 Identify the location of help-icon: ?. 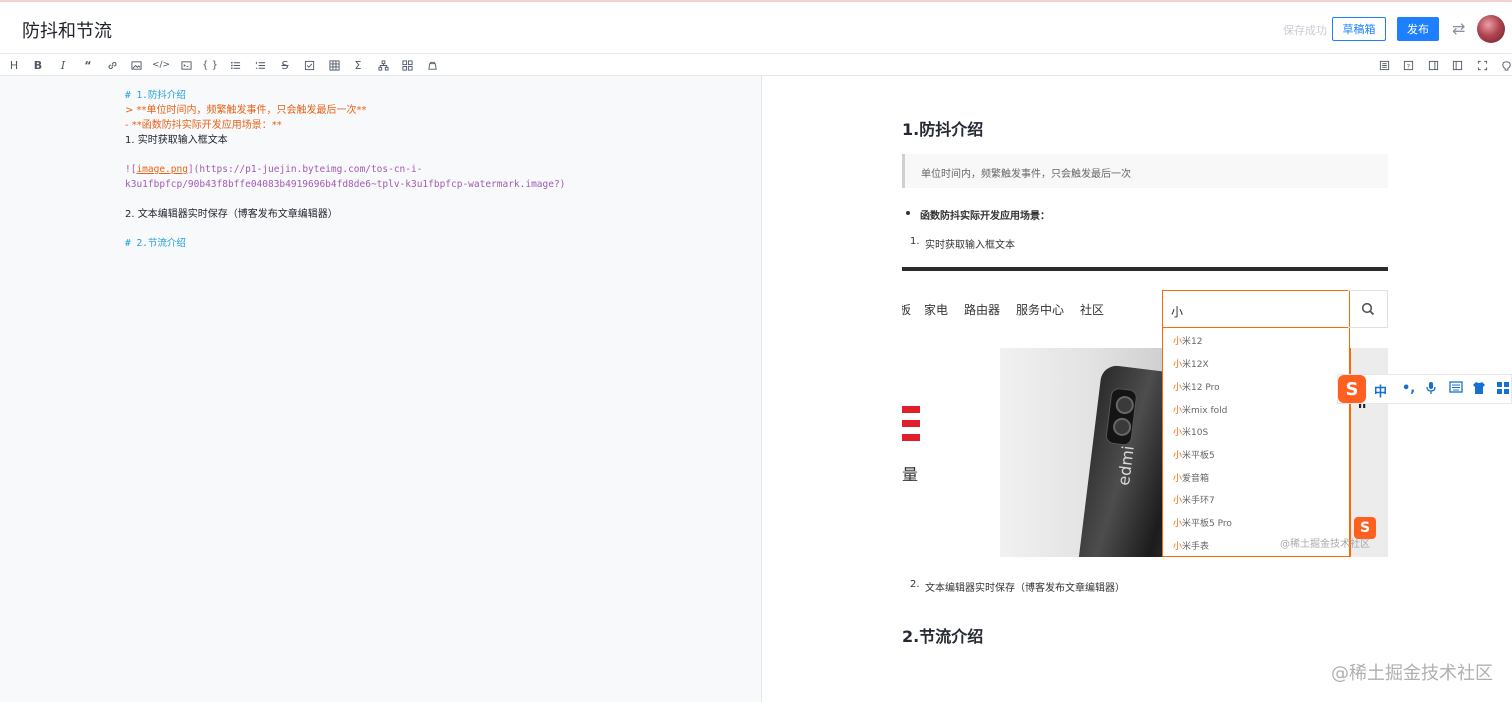
(1408, 65).